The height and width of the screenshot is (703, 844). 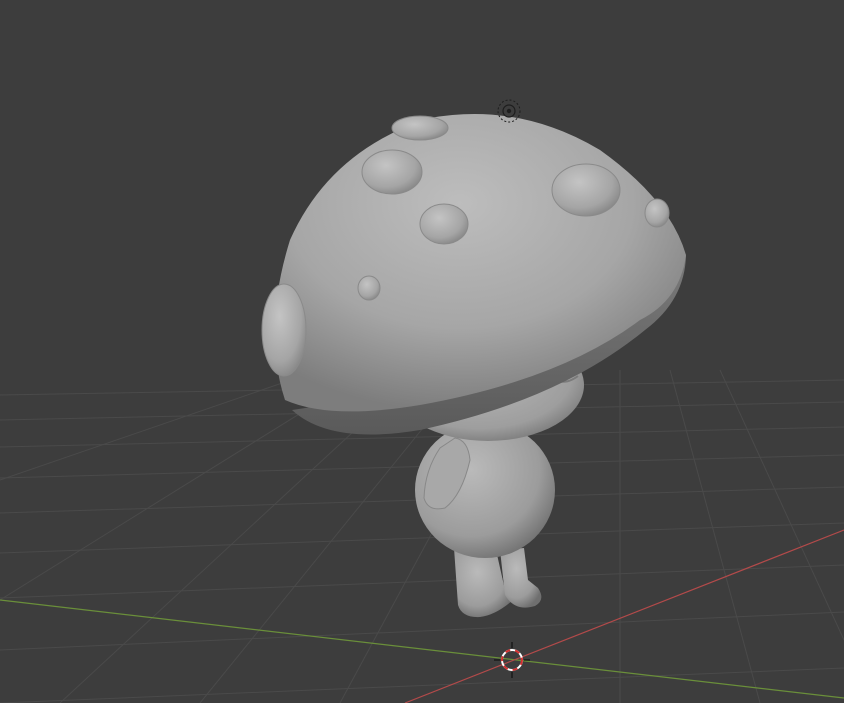 I want to click on mushroom-feet, so click(x=498, y=583).